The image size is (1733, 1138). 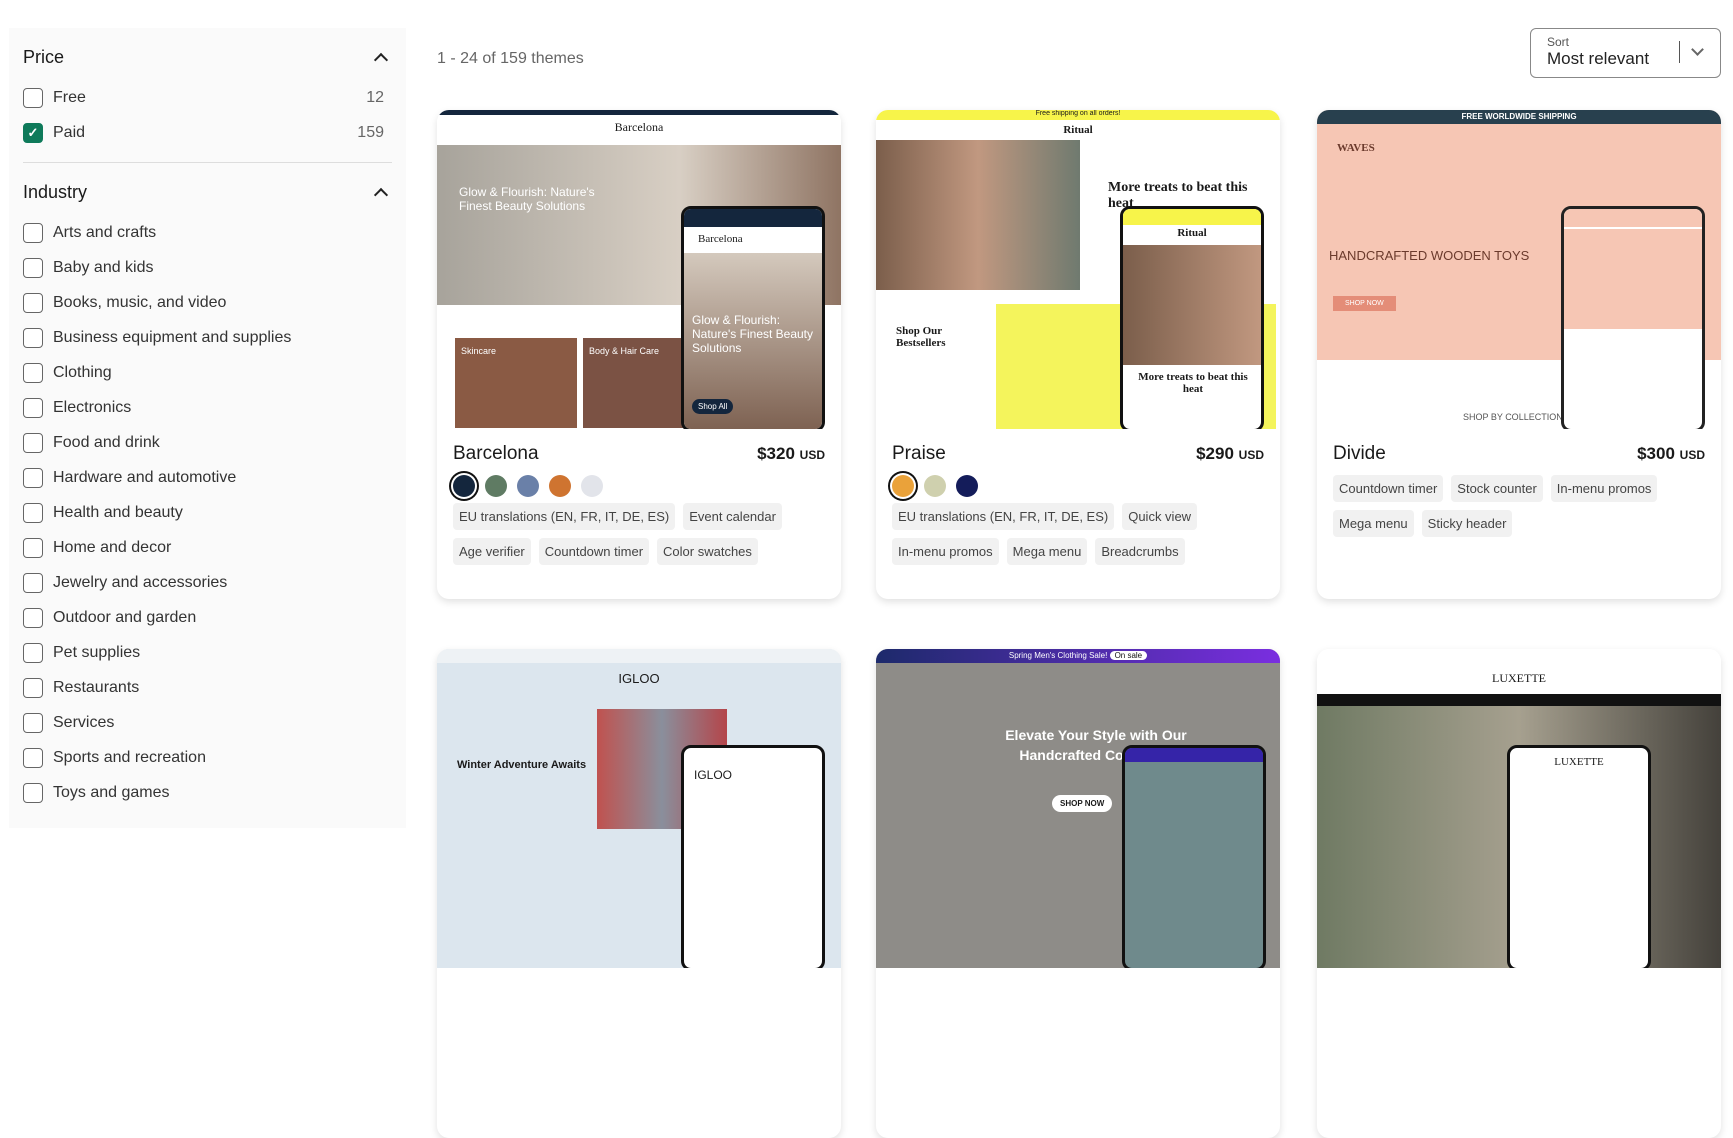 I want to click on filter-industry-option: Hardware and automotive, so click(x=207, y=477).